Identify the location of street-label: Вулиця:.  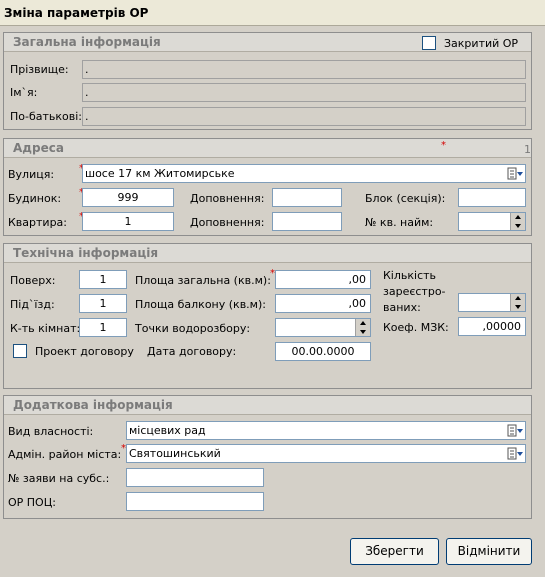
(31, 174).